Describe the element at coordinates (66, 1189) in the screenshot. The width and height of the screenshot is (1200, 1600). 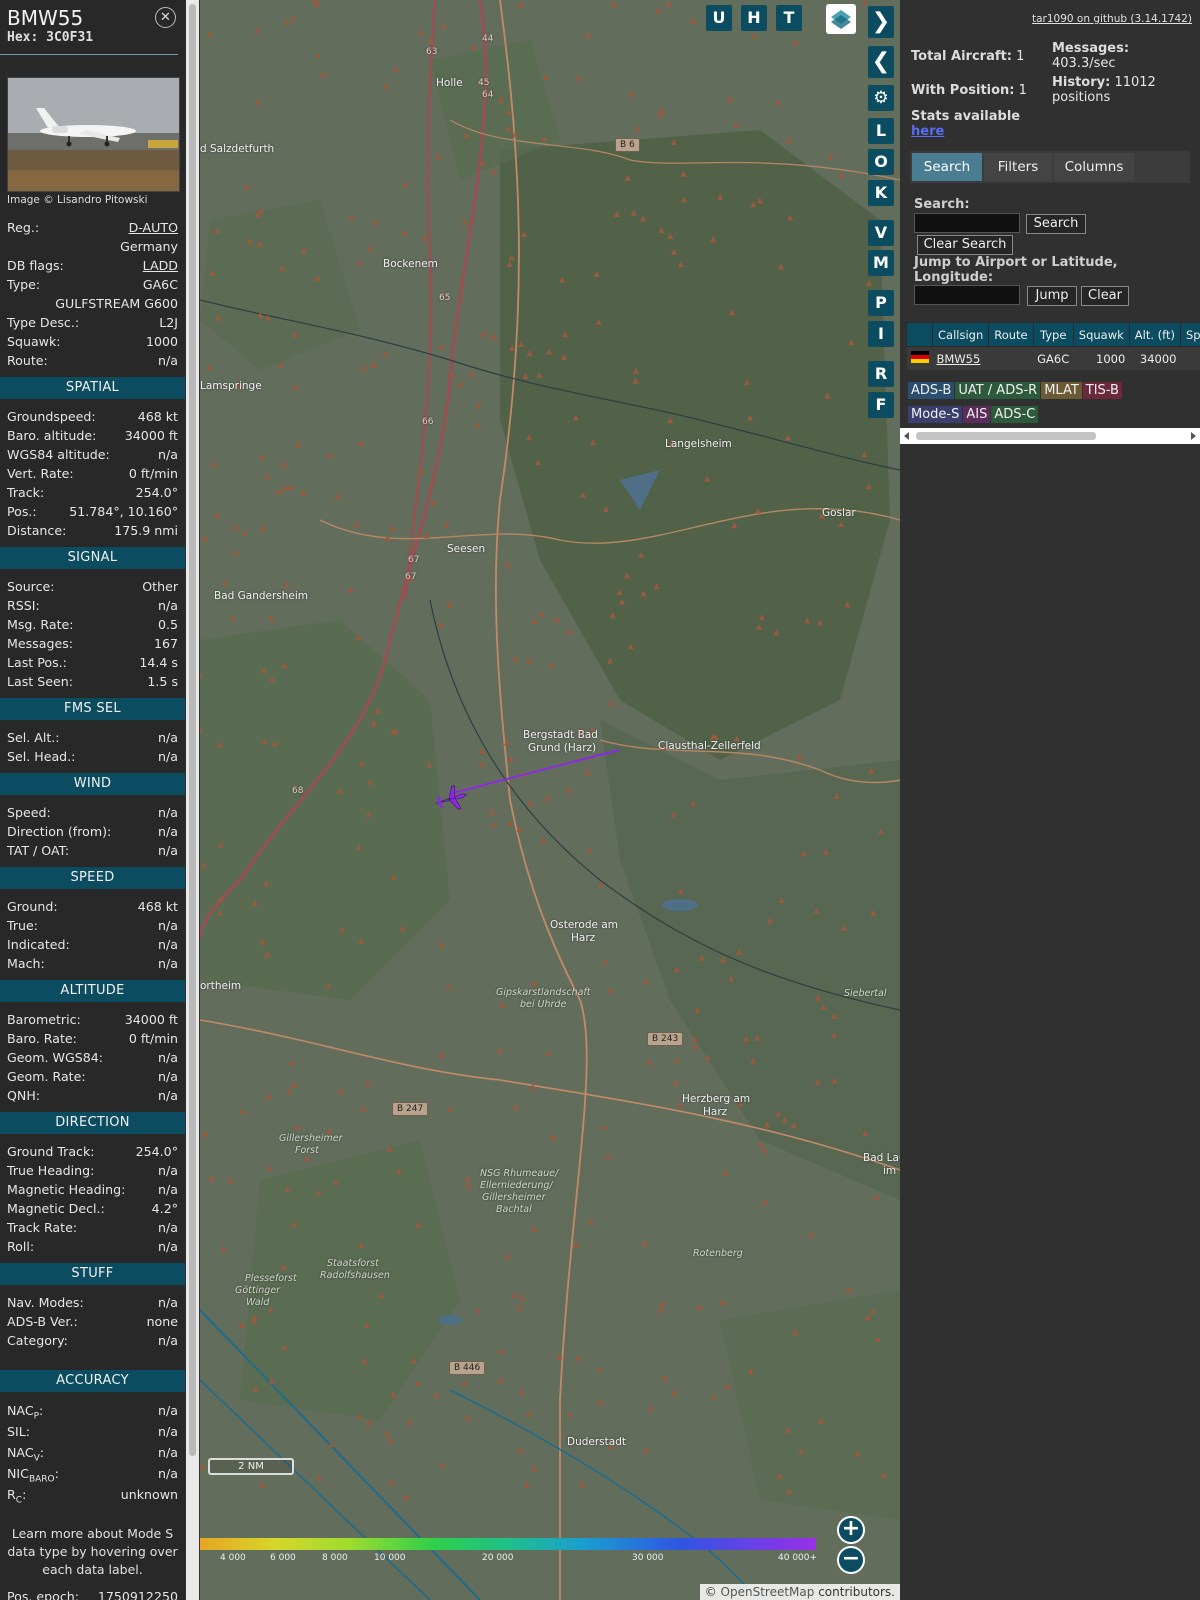
I see `info-label: Magnetic Heading:` at that location.